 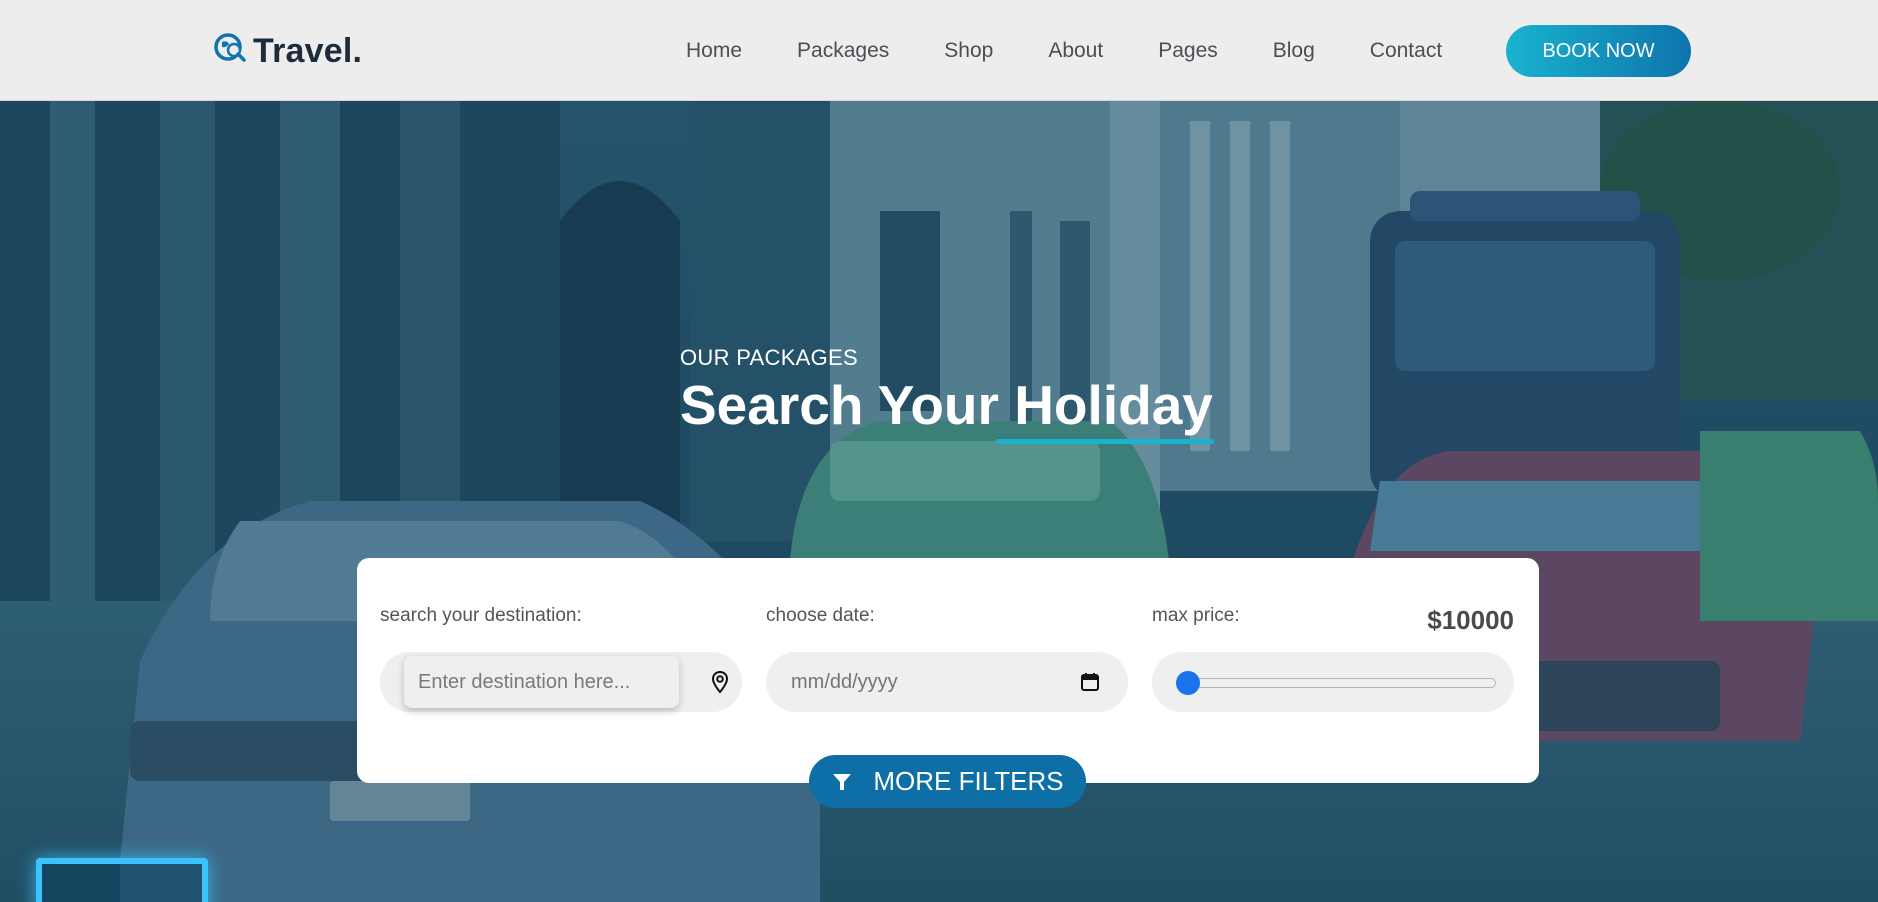 What do you see at coordinates (946, 405) in the screenshot?
I see `hero-title-text: Search Your Holiday` at bounding box center [946, 405].